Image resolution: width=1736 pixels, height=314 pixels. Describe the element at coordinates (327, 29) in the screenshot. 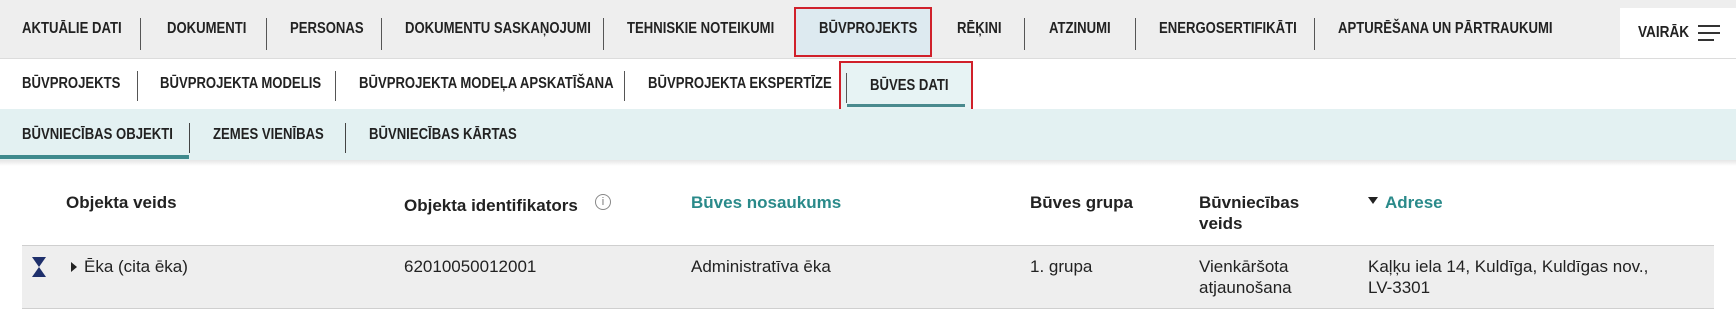

I see `tab-personas: PERSONAS` at that location.